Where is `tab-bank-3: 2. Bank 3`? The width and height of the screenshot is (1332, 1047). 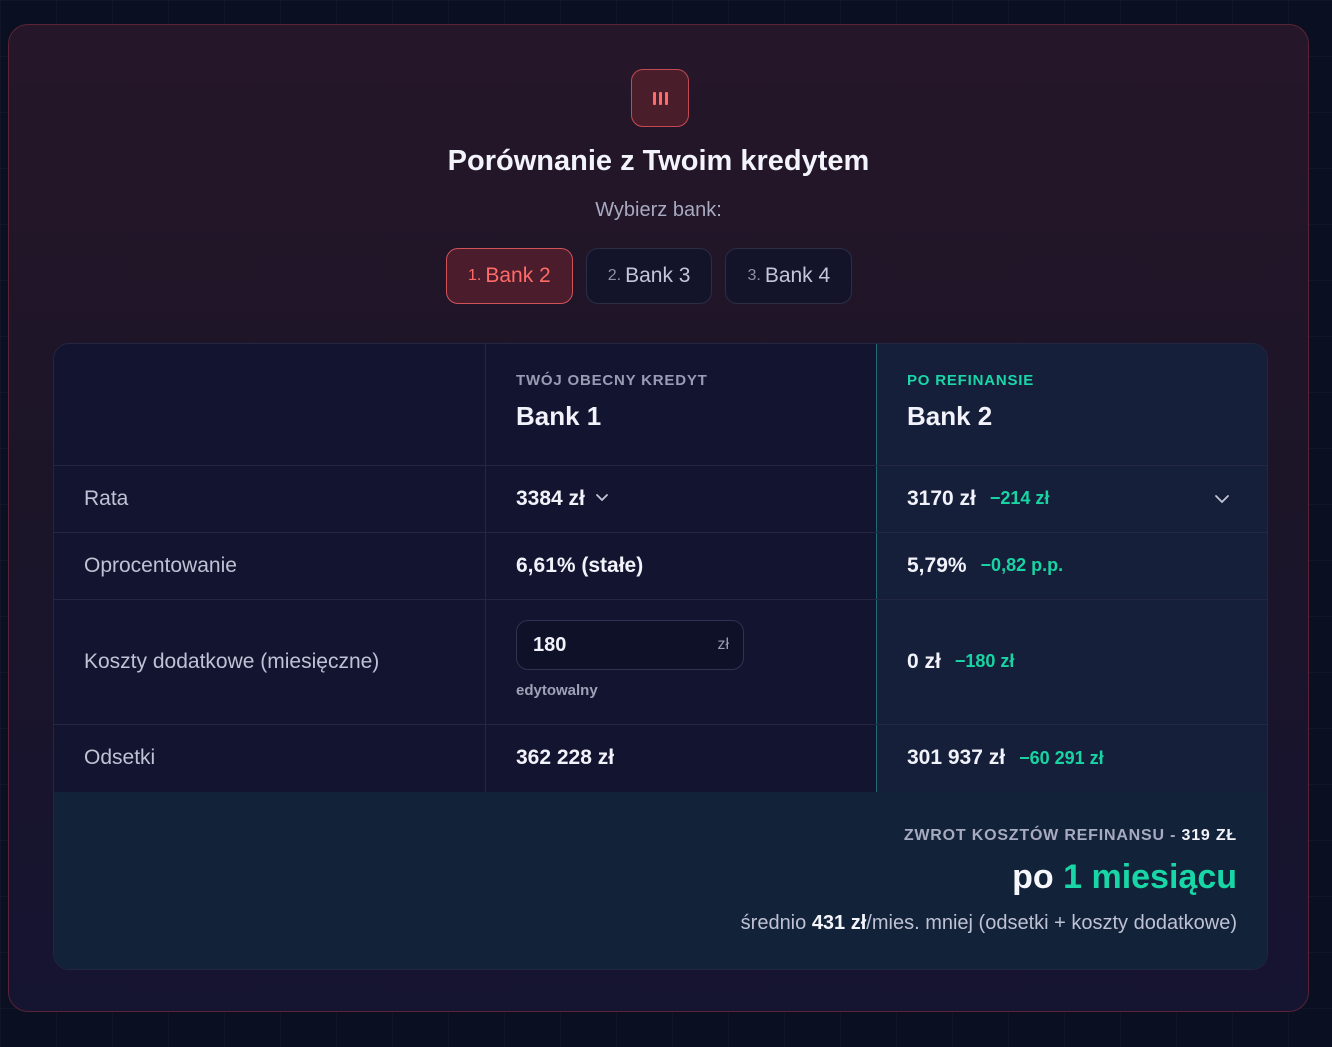 tab-bank-3: 2. Bank 3 is located at coordinates (649, 276).